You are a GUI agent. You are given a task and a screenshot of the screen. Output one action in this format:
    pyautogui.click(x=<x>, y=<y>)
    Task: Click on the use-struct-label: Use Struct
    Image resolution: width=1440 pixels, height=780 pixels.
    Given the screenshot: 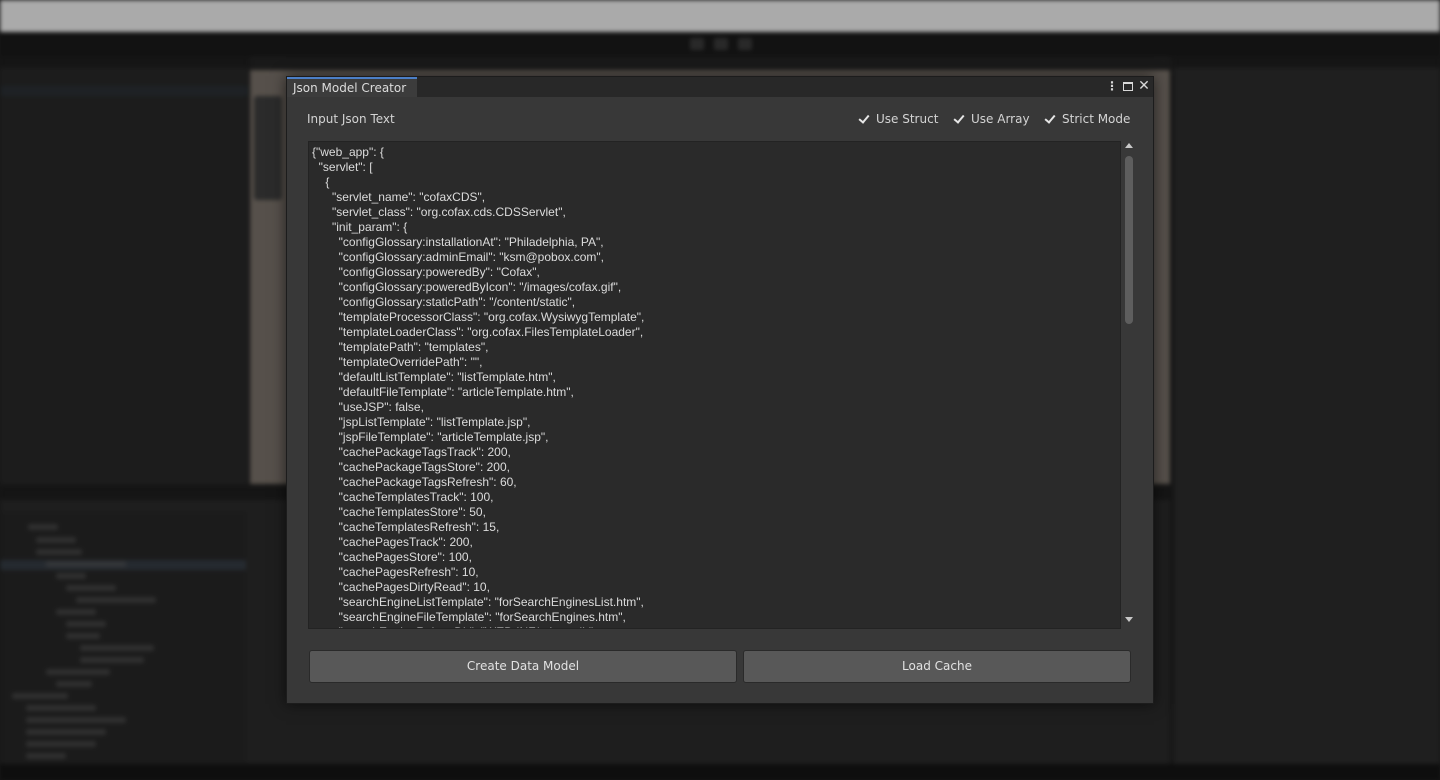 What is the action you would take?
    pyautogui.click(x=907, y=119)
    